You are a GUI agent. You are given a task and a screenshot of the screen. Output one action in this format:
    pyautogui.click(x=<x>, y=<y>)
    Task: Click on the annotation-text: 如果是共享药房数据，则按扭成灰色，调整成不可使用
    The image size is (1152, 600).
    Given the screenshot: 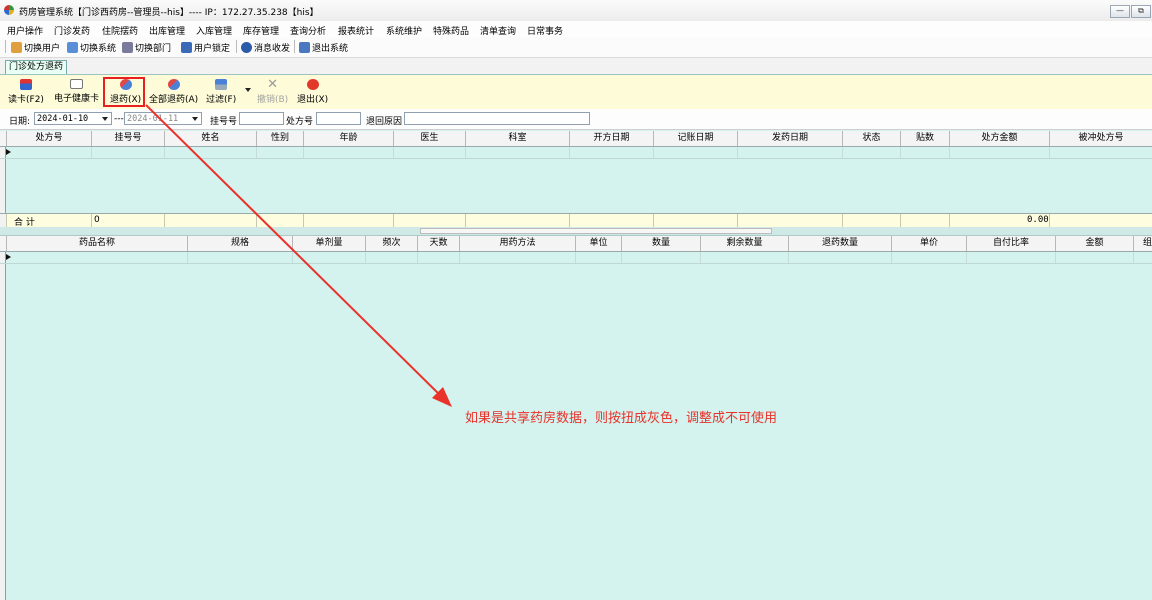 What is the action you would take?
    pyautogui.click(x=621, y=418)
    